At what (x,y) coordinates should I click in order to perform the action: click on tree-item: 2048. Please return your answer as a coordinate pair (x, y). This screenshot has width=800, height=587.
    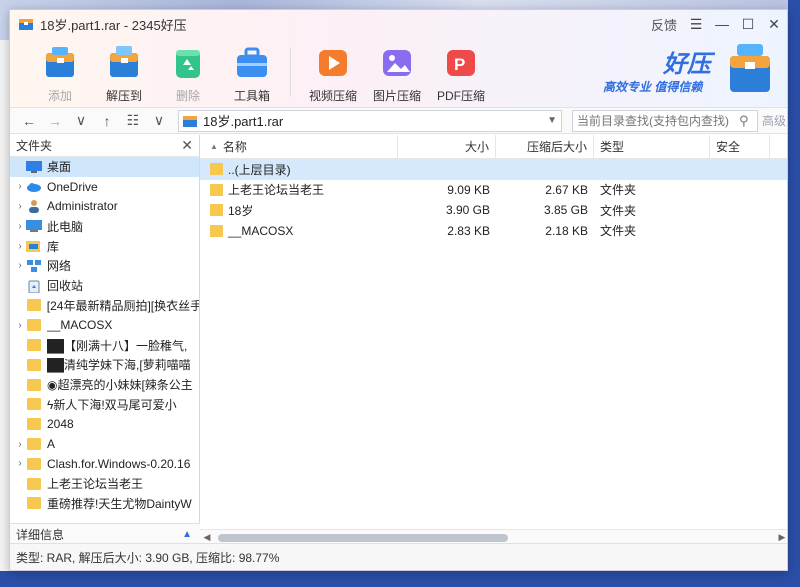
    Looking at the image, I should click on (104, 424).